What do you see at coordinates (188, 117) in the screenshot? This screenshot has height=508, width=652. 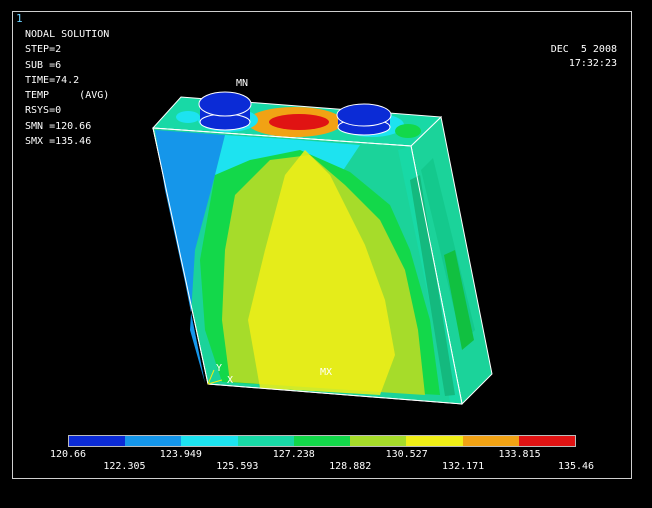 I see `green-spot-left` at bounding box center [188, 117].